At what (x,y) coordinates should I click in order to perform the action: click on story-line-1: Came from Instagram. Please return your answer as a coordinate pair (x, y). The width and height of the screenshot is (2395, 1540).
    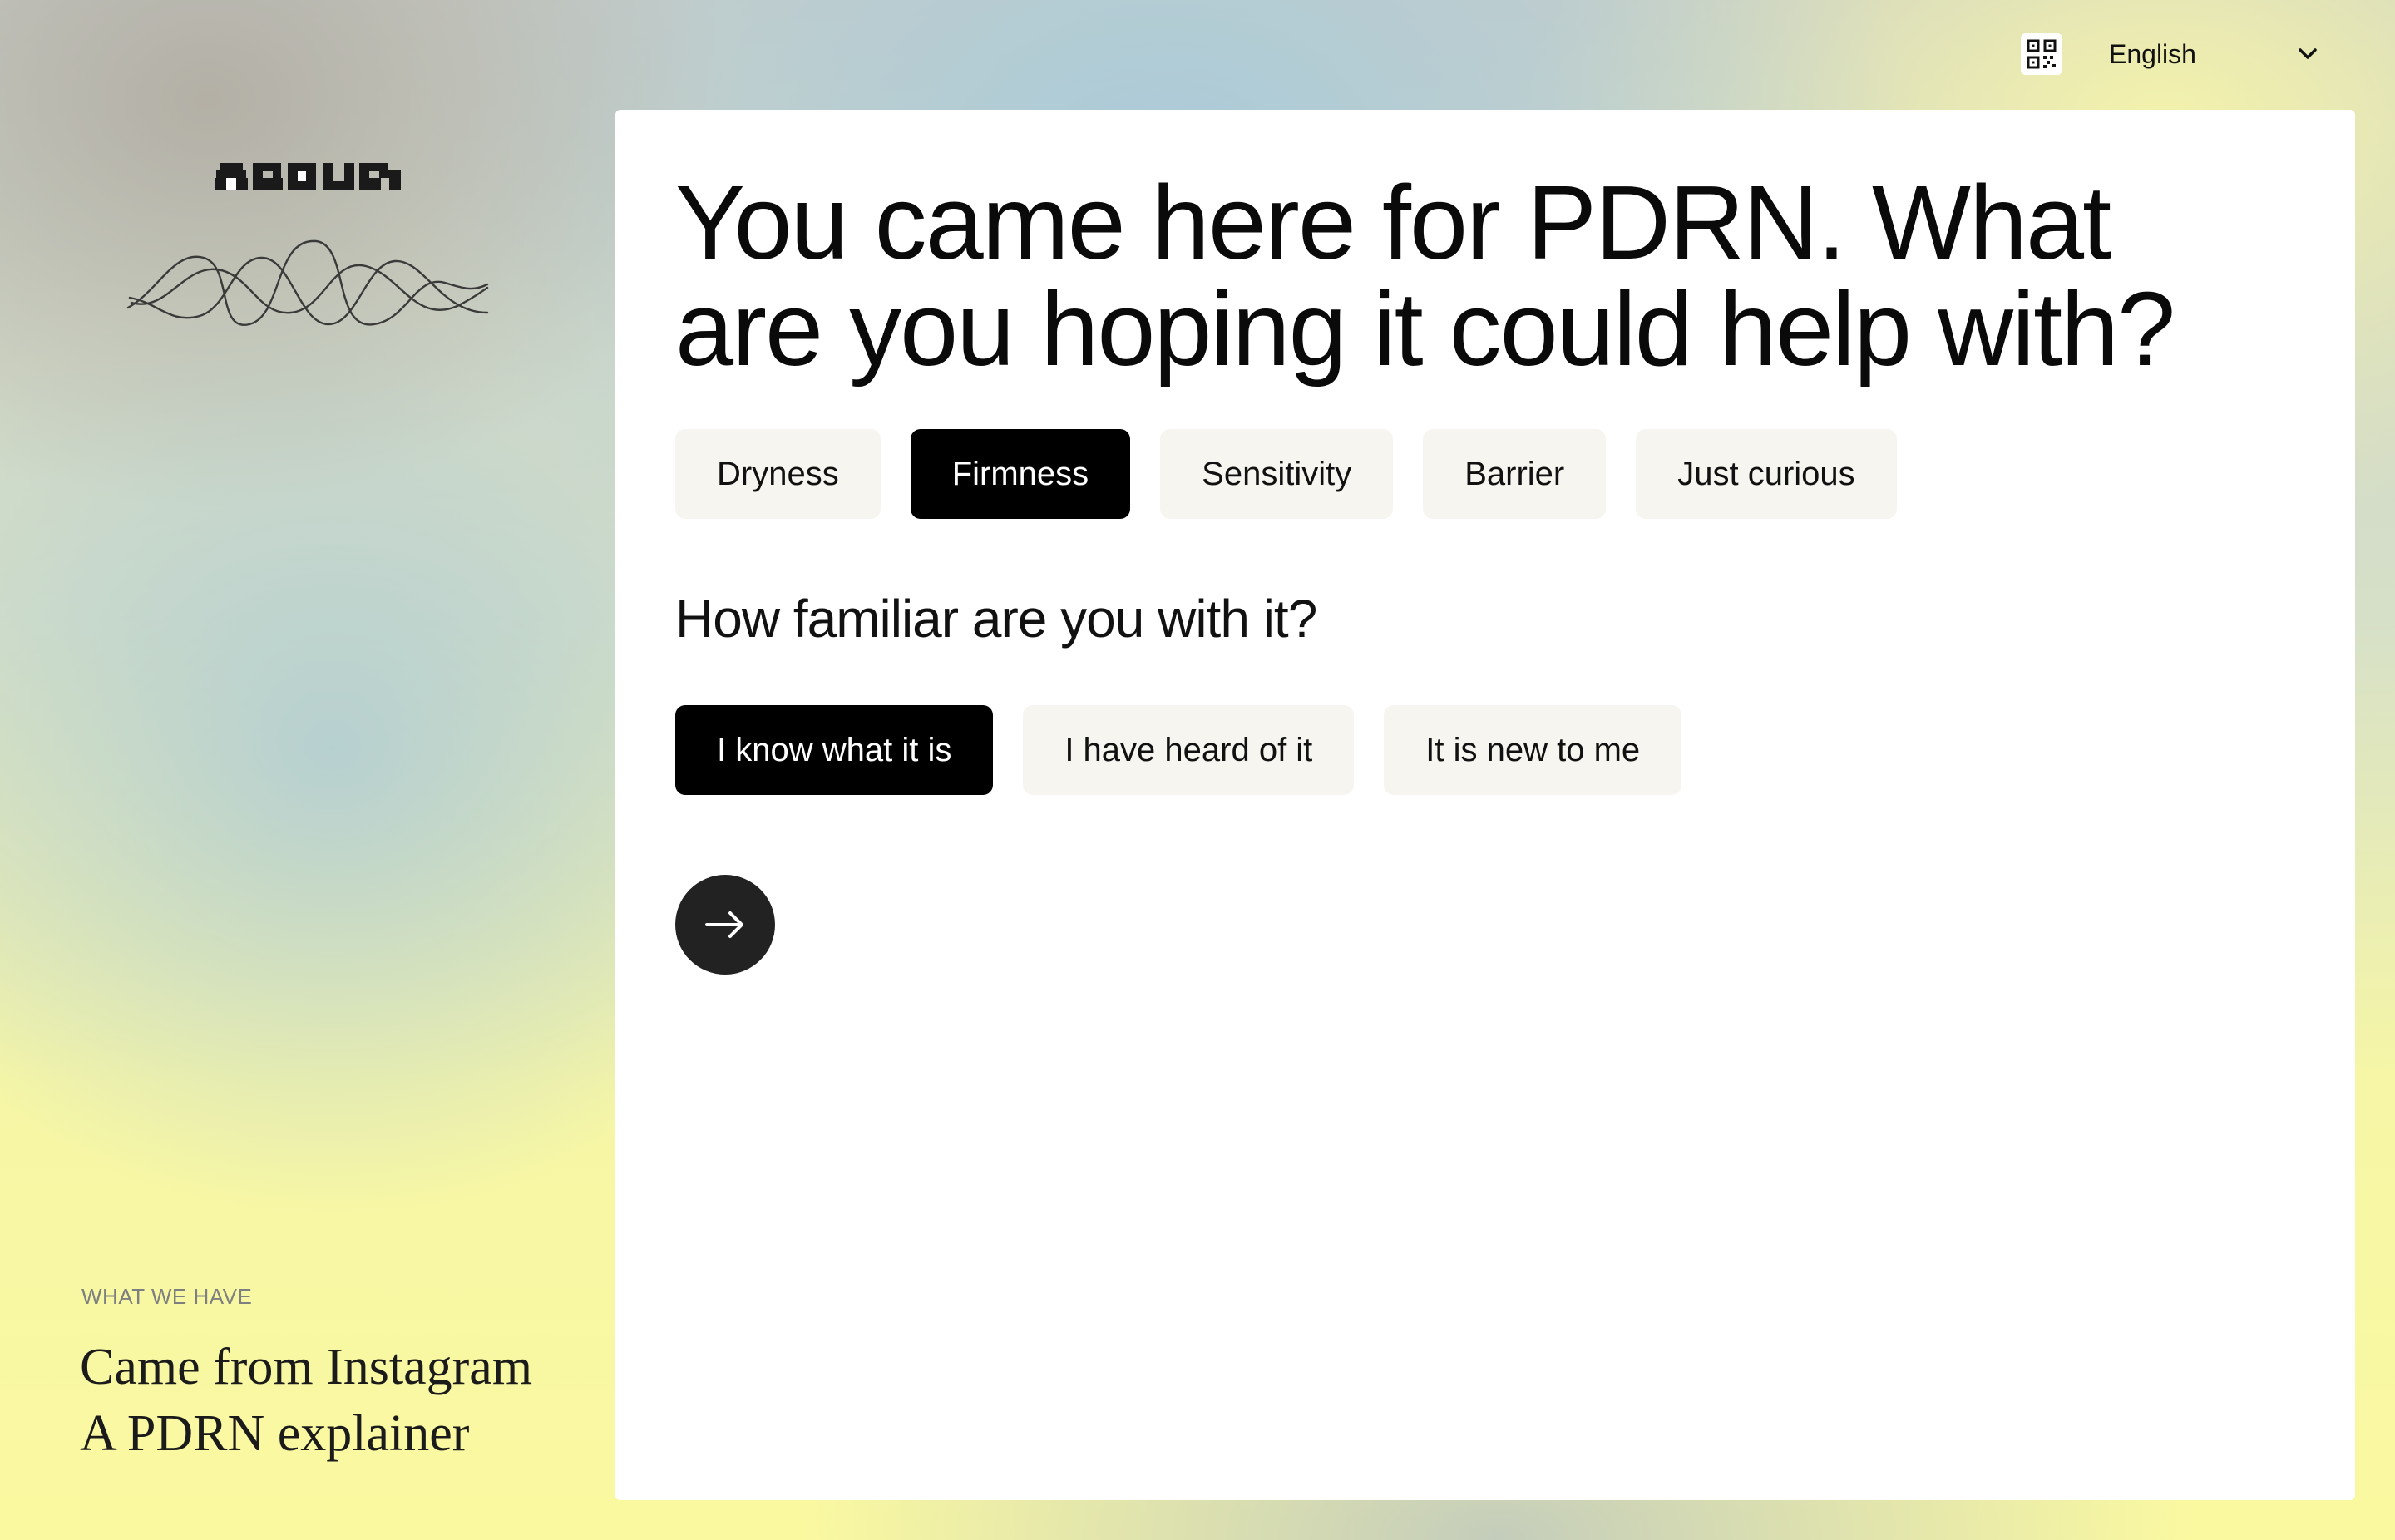
    Looking at the image, I should click on (306, 1367).